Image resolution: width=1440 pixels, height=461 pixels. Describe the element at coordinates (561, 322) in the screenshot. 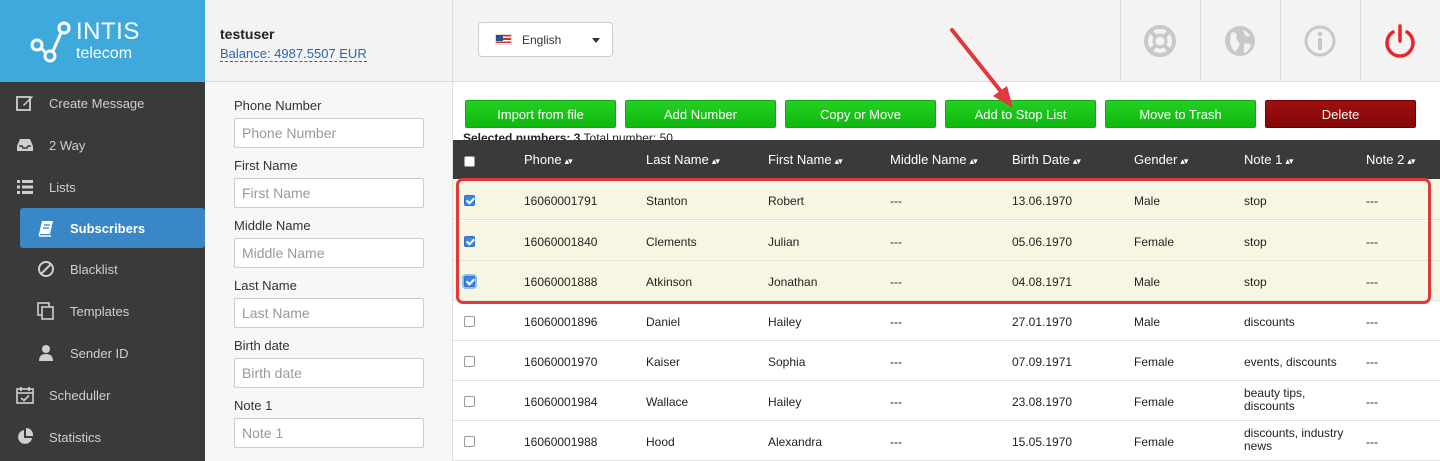

I see `cell-phone: 16060001896` at that location.